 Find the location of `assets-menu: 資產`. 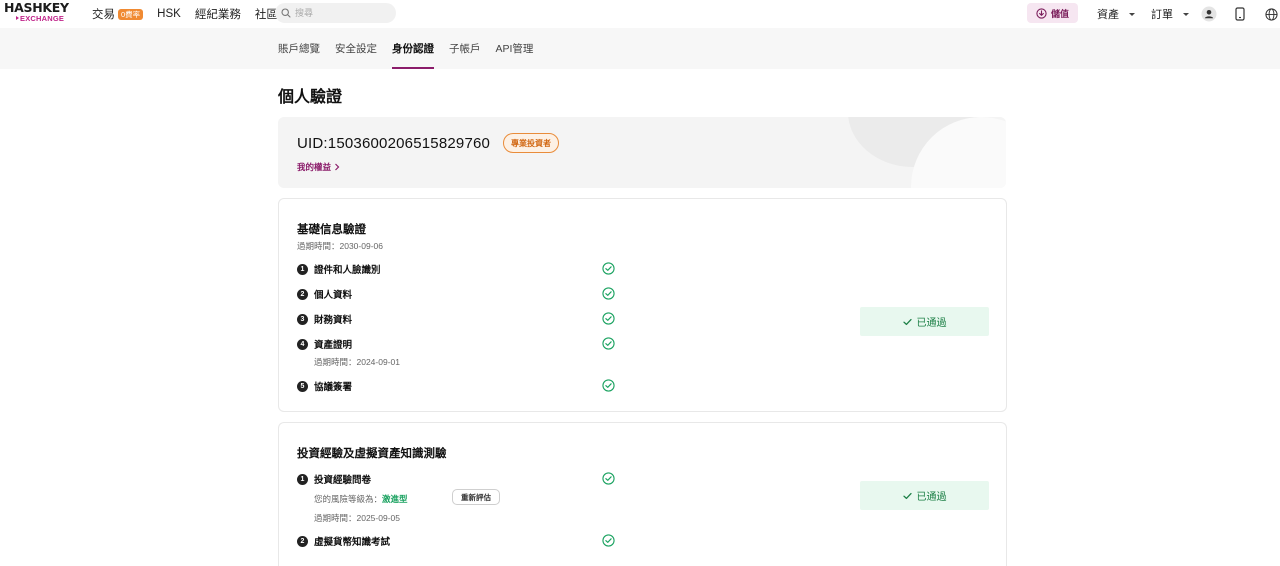

assets-menu: 資產 is located at coordinates (1116, 14).